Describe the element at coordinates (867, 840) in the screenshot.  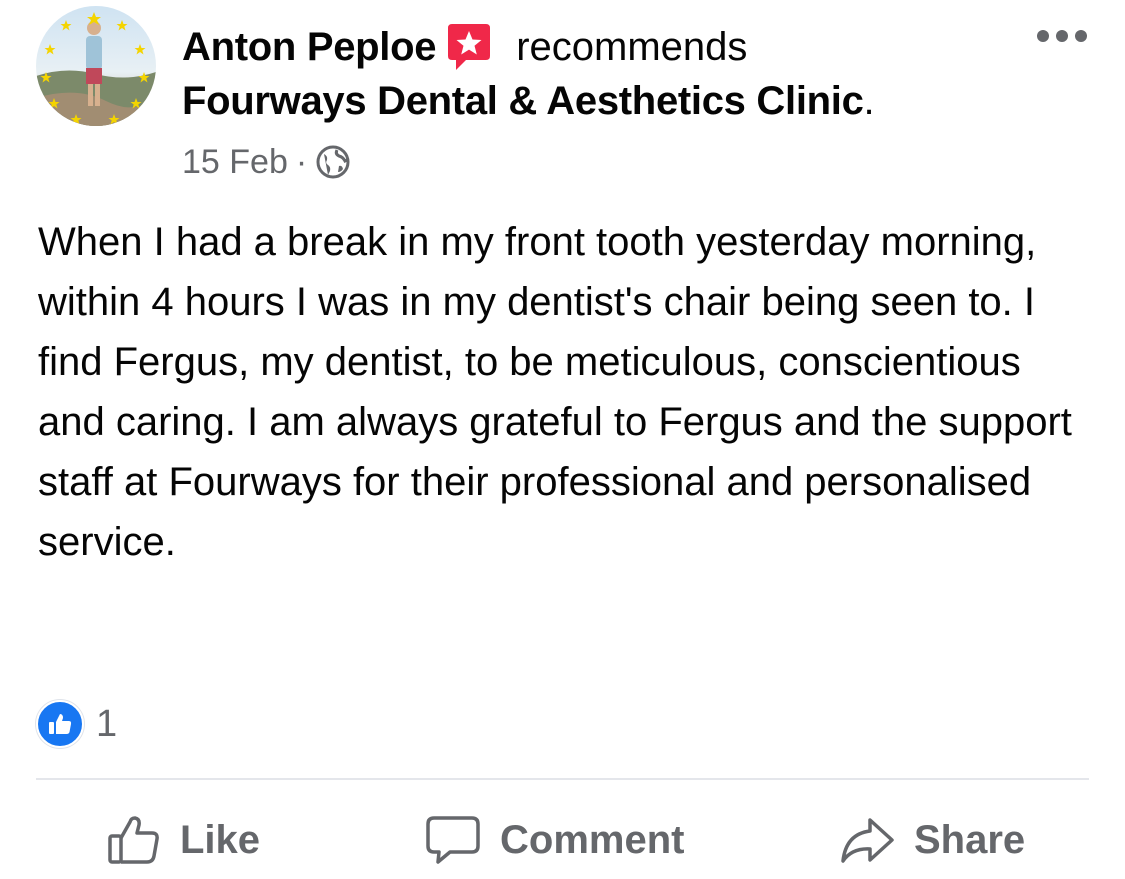
I see `share-icon` at that location.